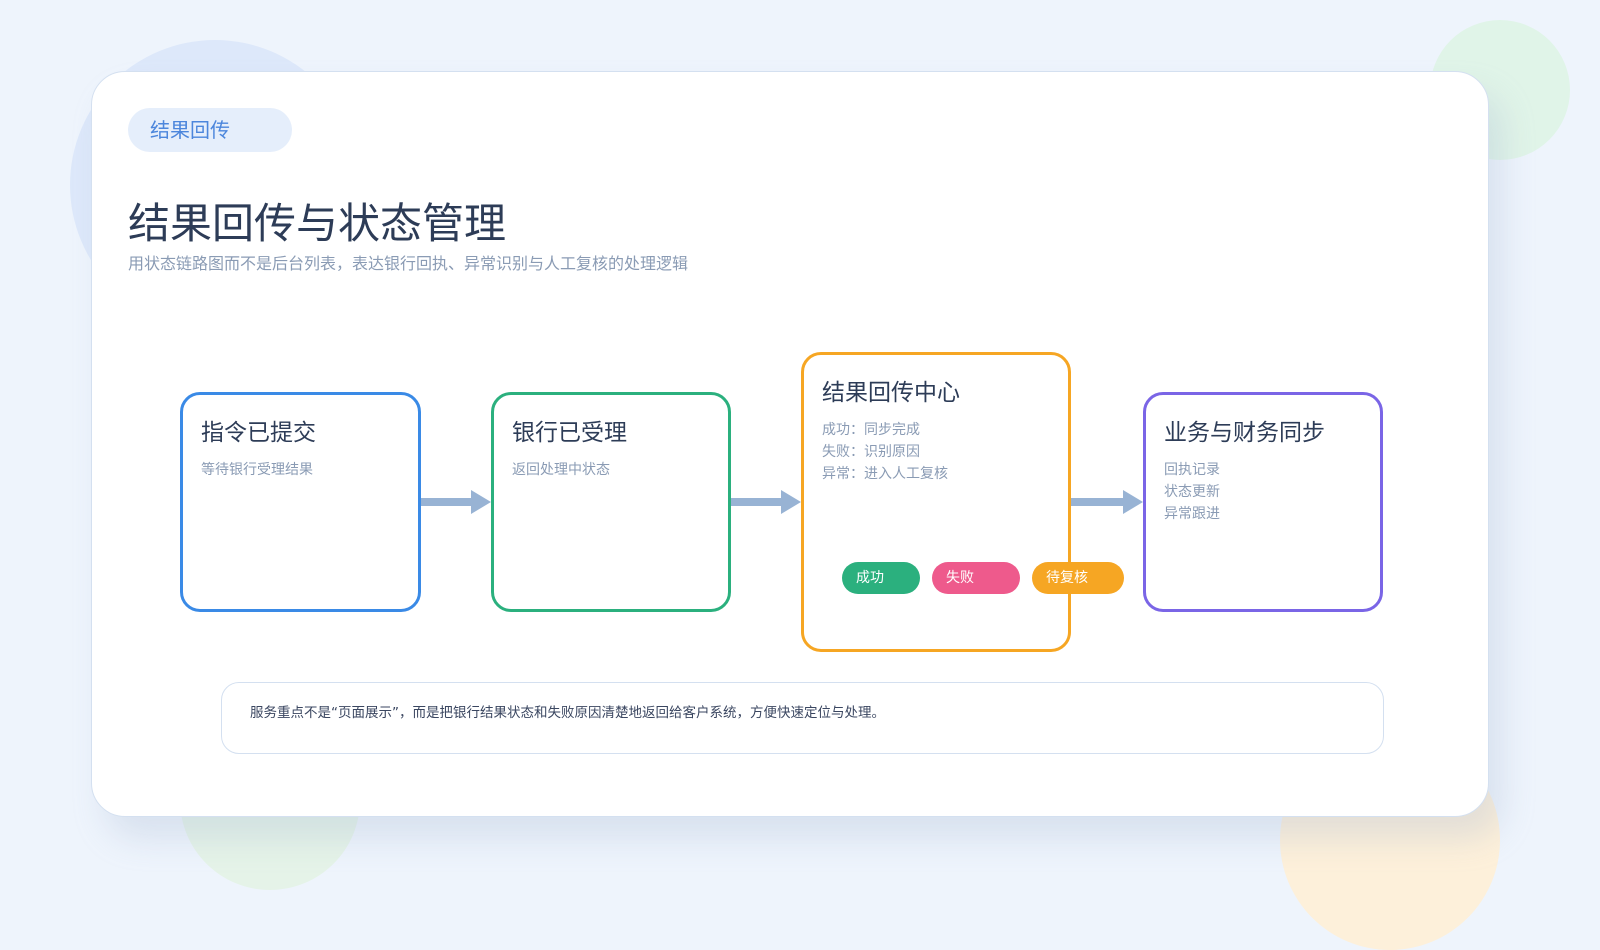 Image resolution: width=1600 pixels, height=950 pixels. What do you see at coordinates (936, 502) in the screenshot?
I see `flow-node-result-center: 结果回传中心 成功：同步完成 失败：识别原因 异常：进入人工复核` at bounding box center [936, 502].